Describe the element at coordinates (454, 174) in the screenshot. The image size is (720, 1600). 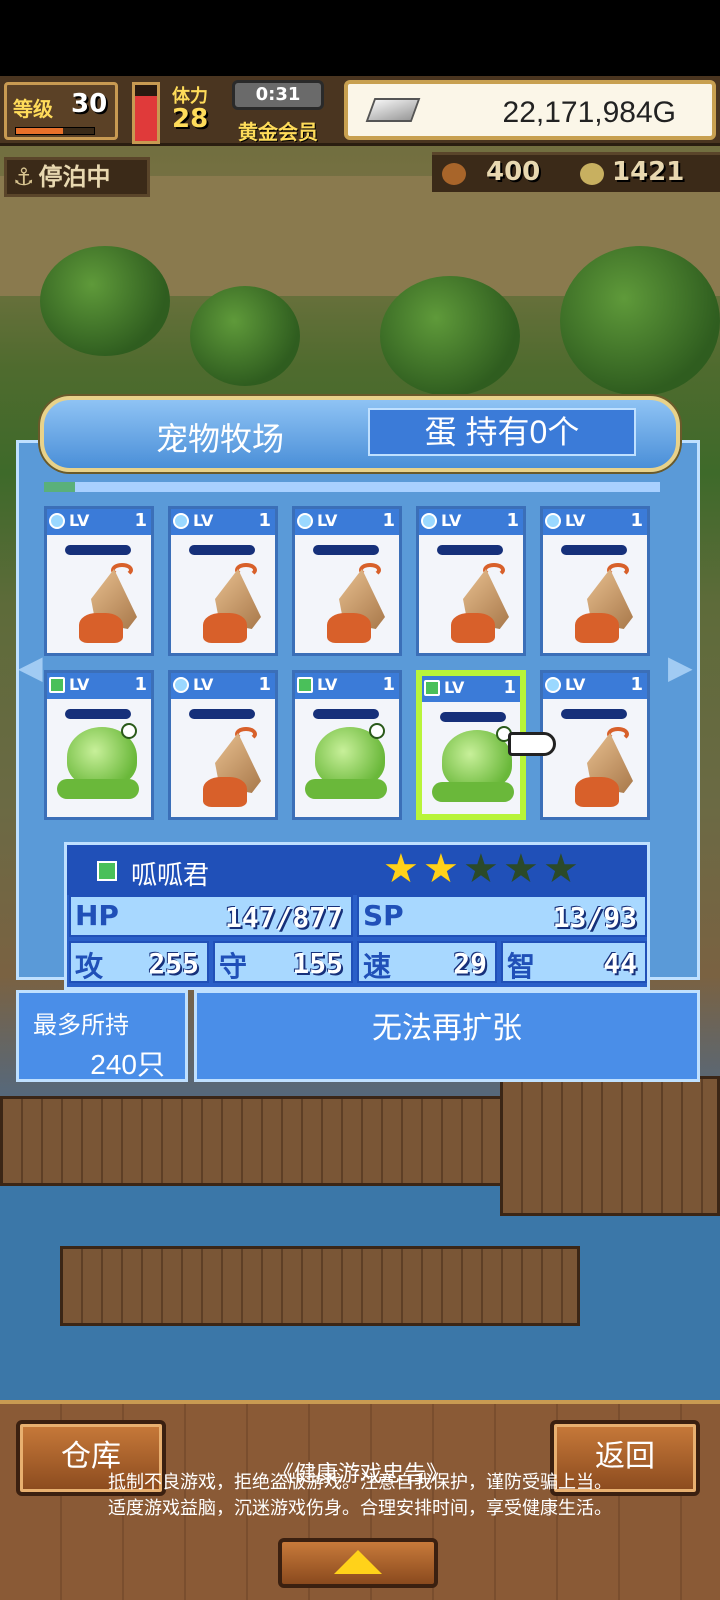
I see `wood-icon` at that location.